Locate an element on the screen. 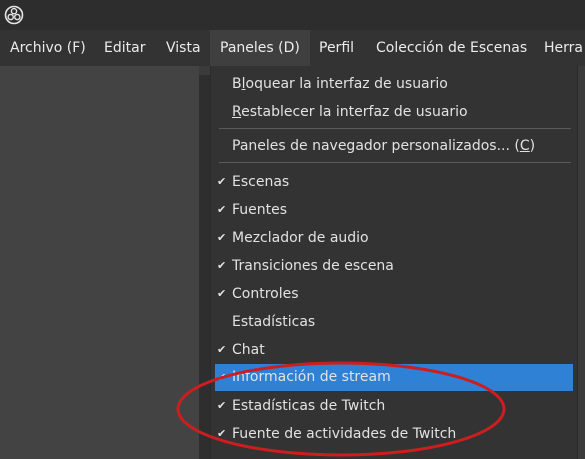 The image size is (585, 459). dock-item-label: Información de stream is located at coordinates (311, 377).